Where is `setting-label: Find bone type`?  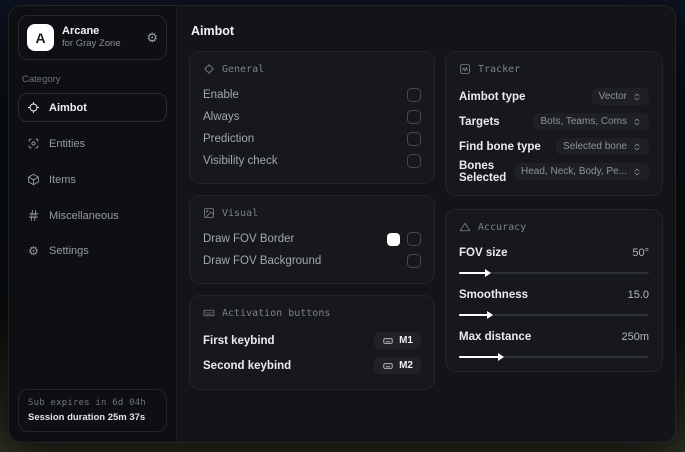
setting-label: Find bone type is located at coordinates (500, 146).